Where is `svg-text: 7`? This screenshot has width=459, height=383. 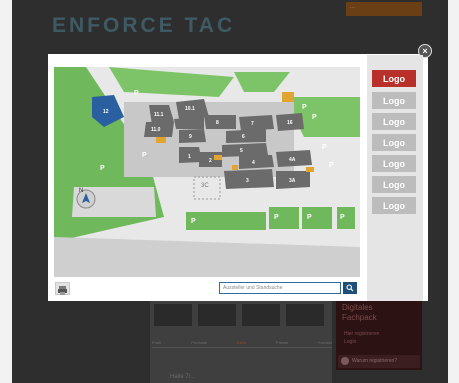
svg-text: 7 is located at coordinates (252, 124).